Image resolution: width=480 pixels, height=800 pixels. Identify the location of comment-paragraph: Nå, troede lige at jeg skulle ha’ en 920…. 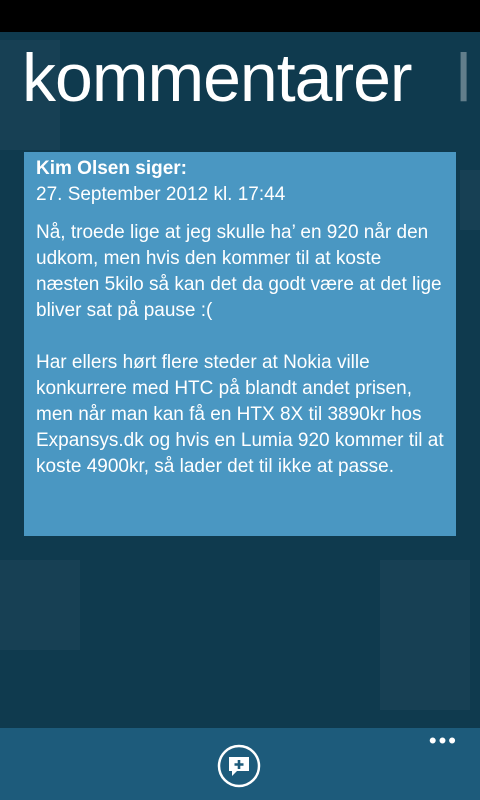
(239, 271).